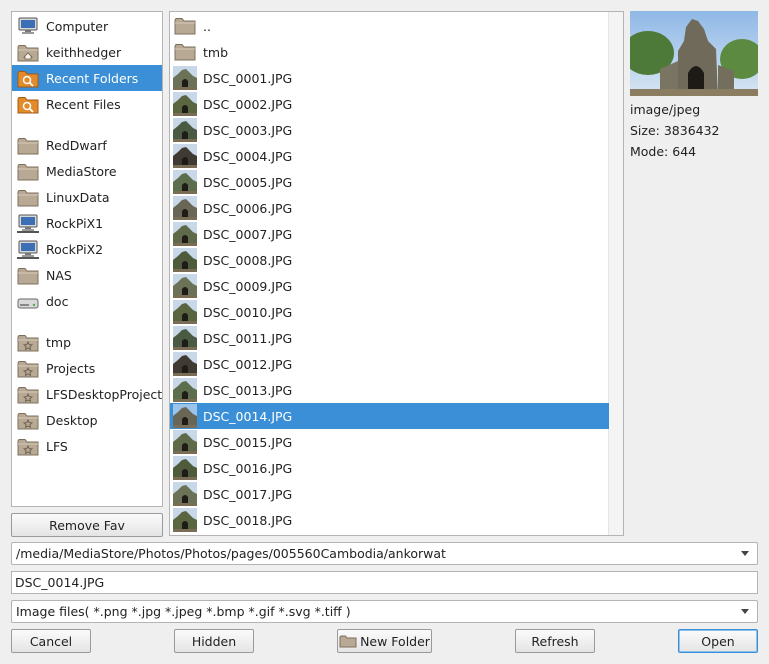 The image size is (769, 664). Describe the element at coordinates (389, 104) in the screenshot. I see `file-row: DSC_0002.JPG` at that location.